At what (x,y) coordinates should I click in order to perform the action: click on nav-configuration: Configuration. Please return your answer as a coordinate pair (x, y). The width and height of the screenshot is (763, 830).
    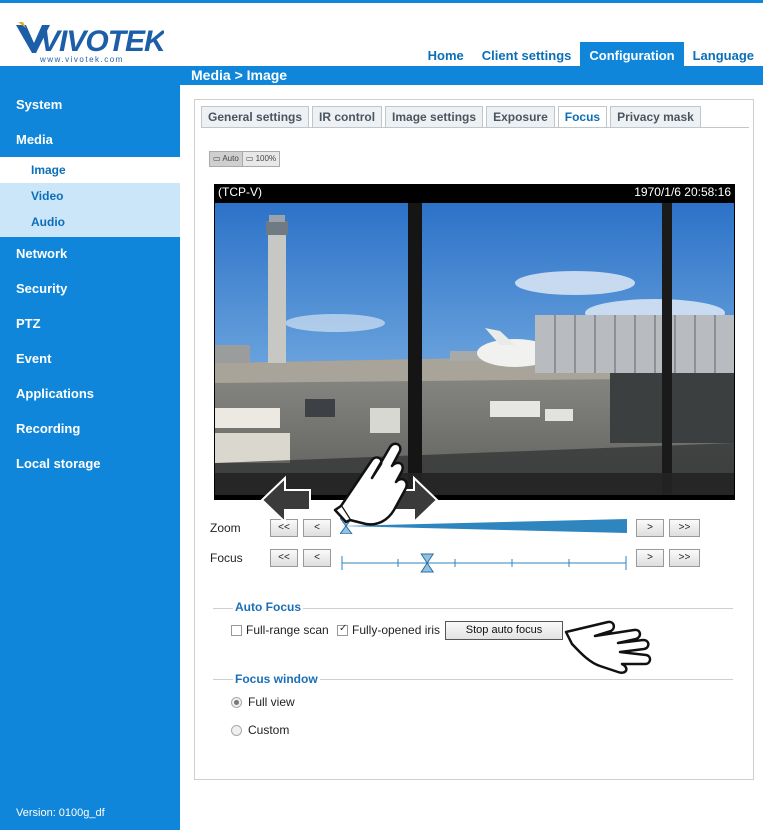
    Looking at the image, I should click on (632, 55).